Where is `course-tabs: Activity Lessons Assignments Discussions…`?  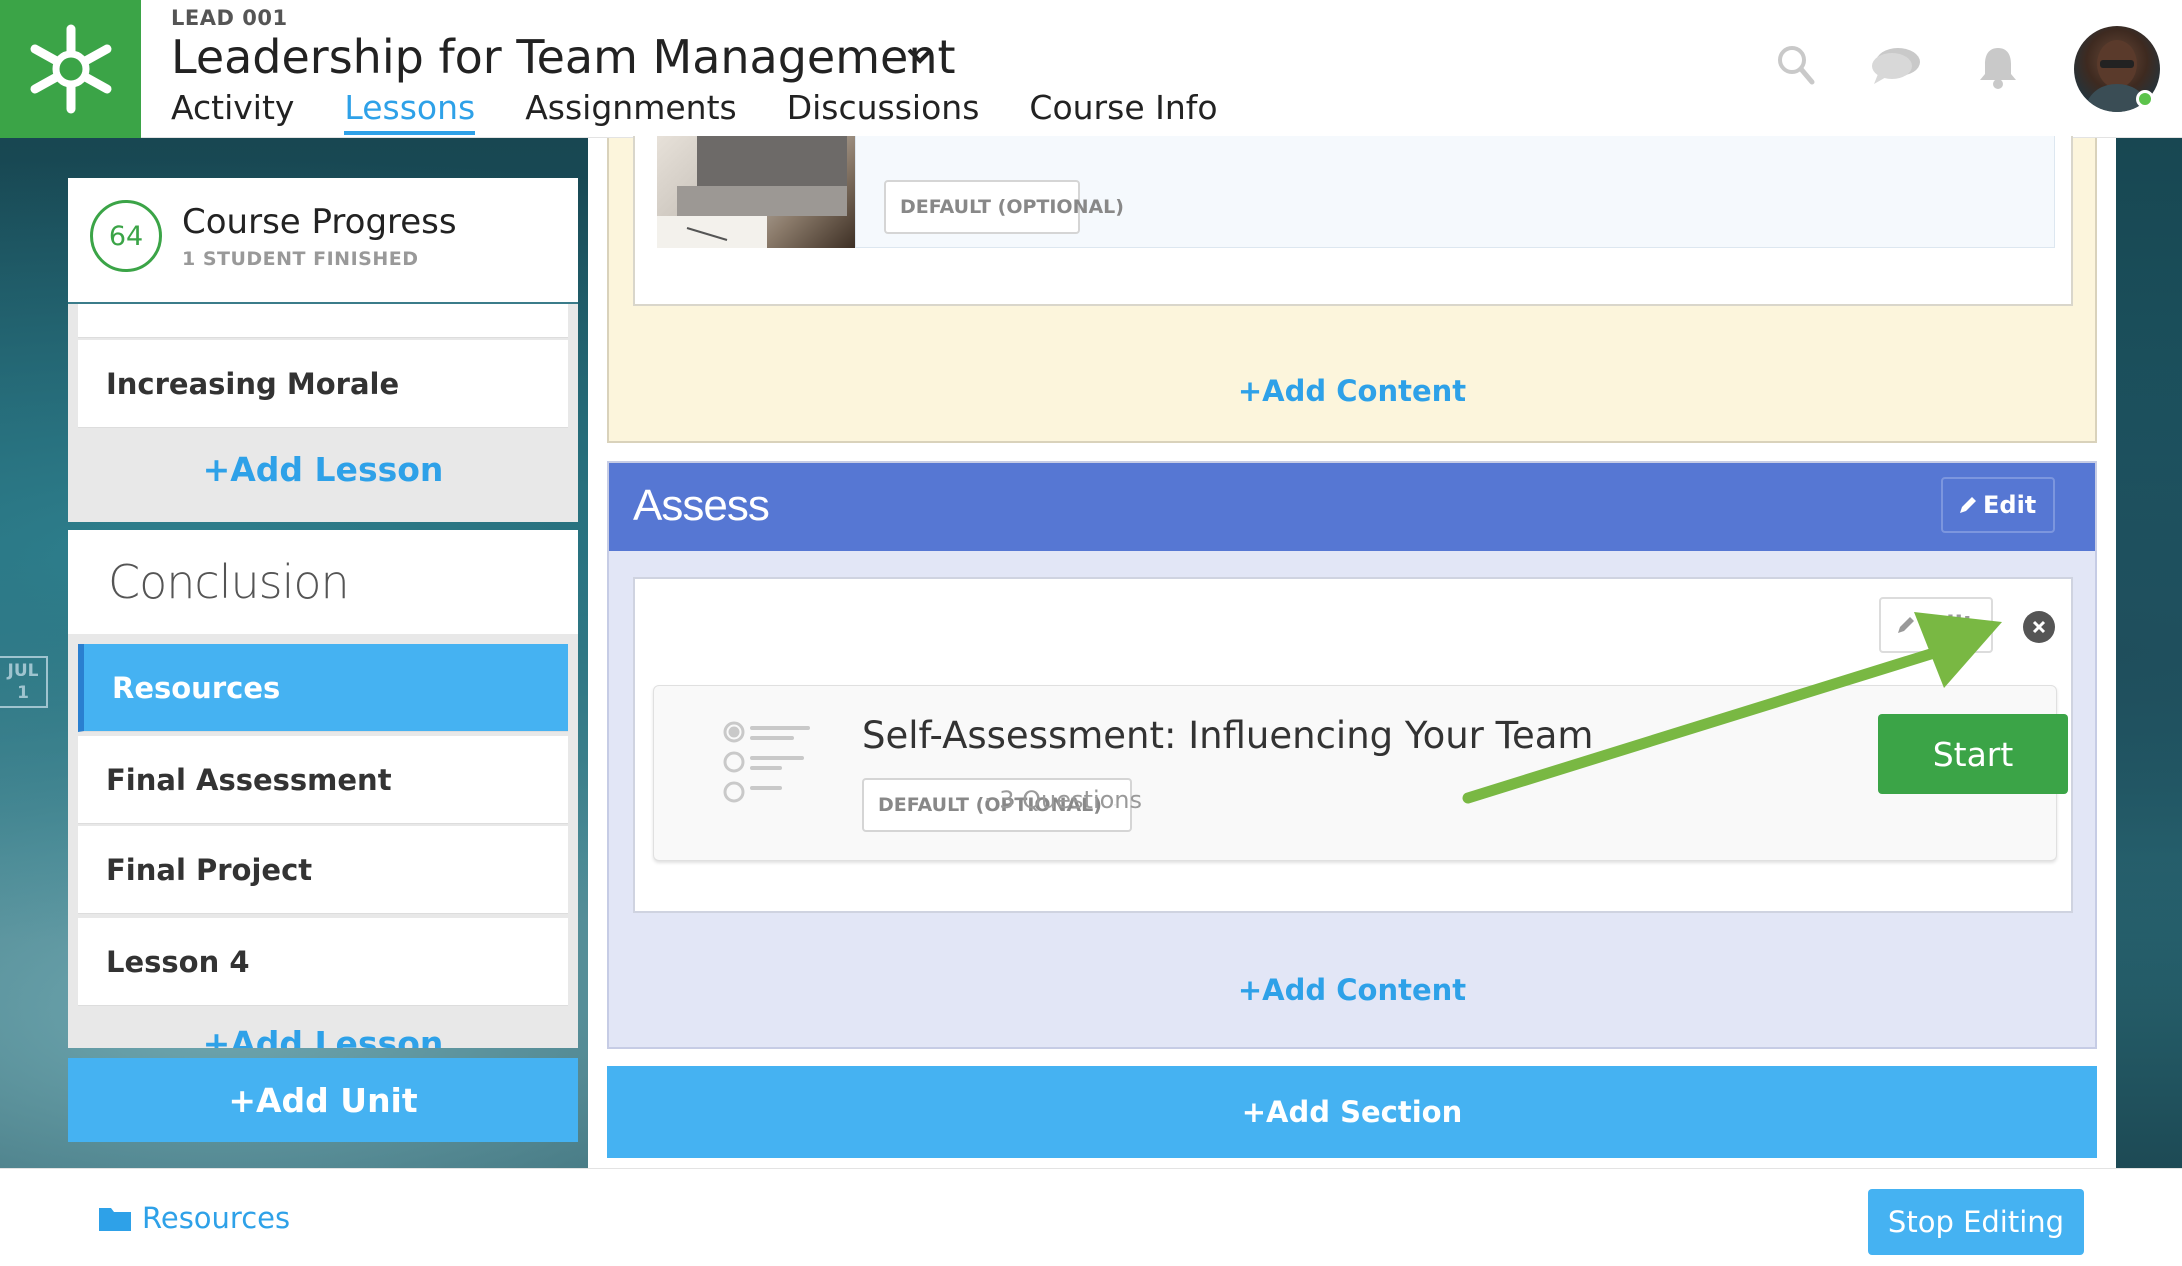 course-tabs: Activity Lessons Assignments Discussions… is located at coordinates (719, 111).